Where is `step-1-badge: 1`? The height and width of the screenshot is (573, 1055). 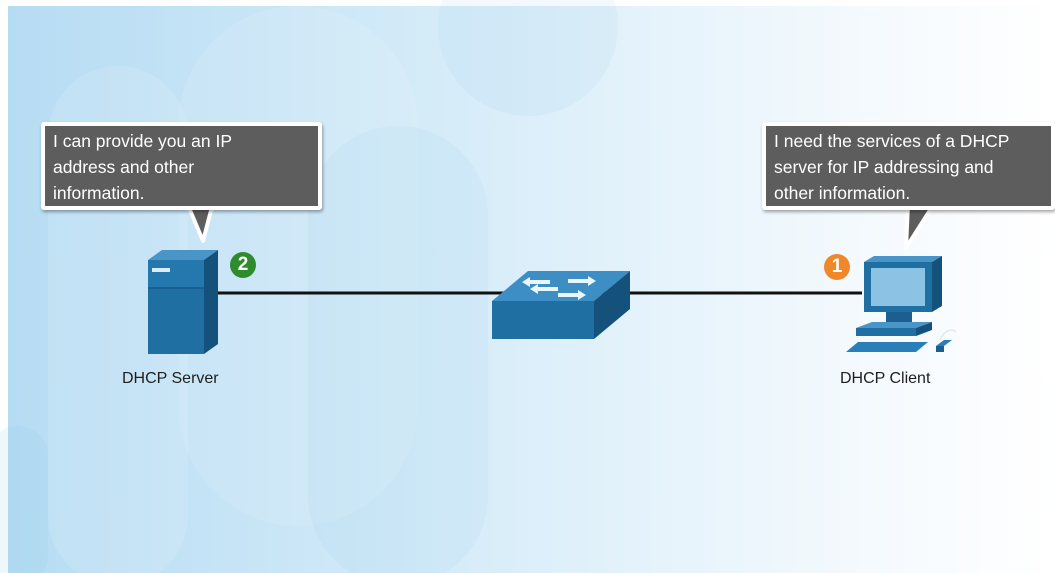
step-1-badge: 1 is located at coordinates (837, 267).